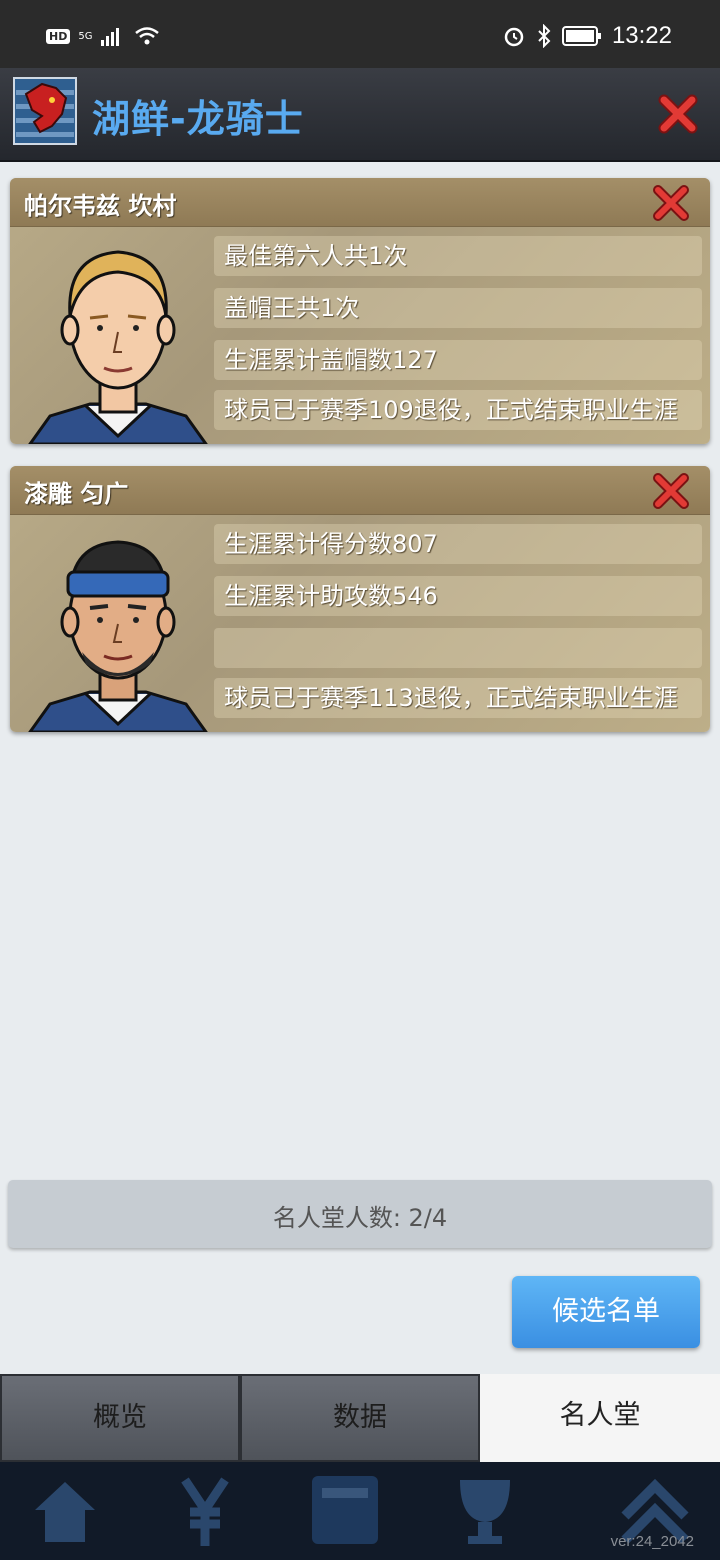 The height and width of the screenshot is (1560, 720). What do you see at coordinates (120, 1418) in the screenshot?
I see `tab-overview: 概览` at bounding box center [120, 1418].